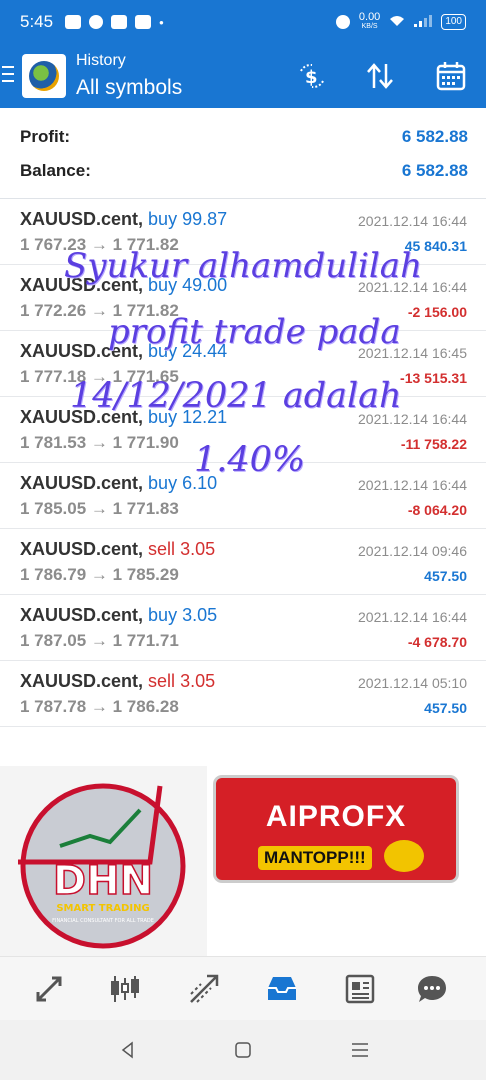 The height and width of the screenshot is (1080, 486). I want to click on currency-icon: $, so click(312, 76).